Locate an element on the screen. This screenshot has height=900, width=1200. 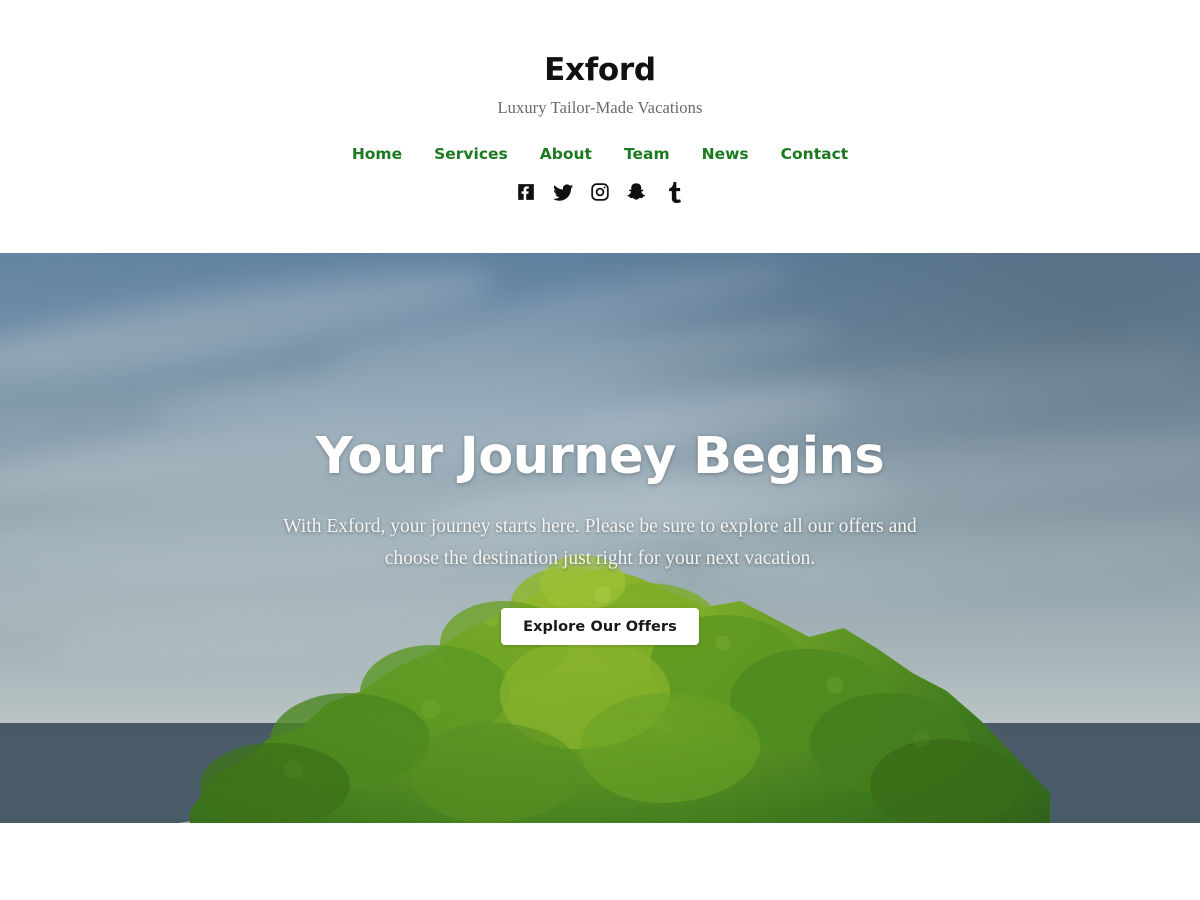
nav-item-news: News is located at coordinates (725, 154).